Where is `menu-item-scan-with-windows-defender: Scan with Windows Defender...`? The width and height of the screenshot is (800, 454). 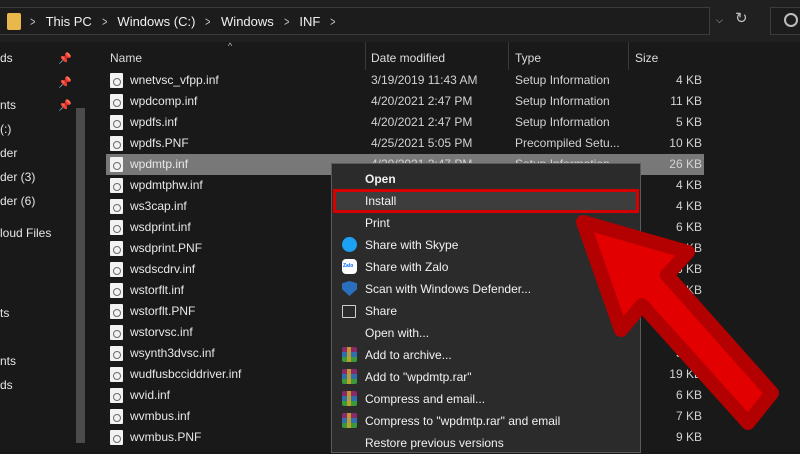
menu-item-scan-with-windows-defender: Scan with Windows Defender... is located at coordinates (486, 289).